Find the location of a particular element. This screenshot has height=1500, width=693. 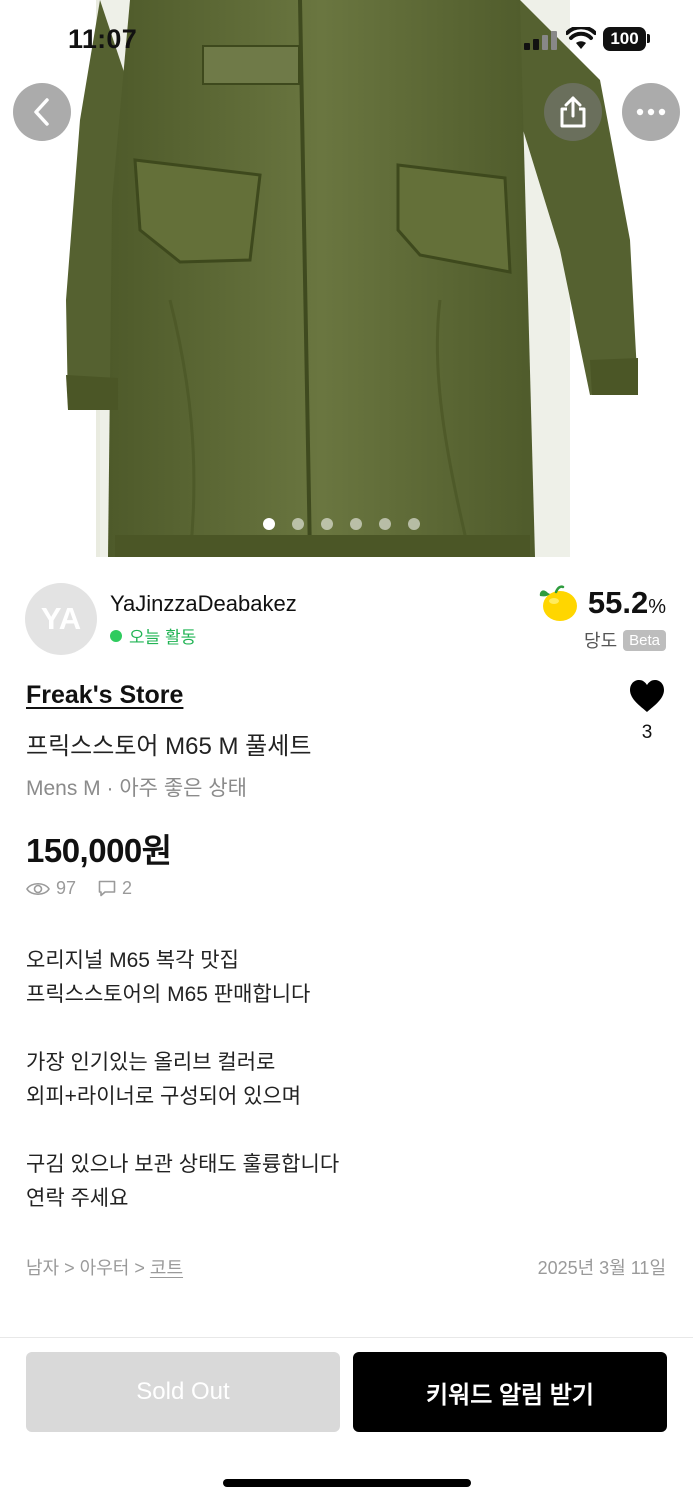

breadcrumb-item: 아우터 is located at coordinates (105, 1268).